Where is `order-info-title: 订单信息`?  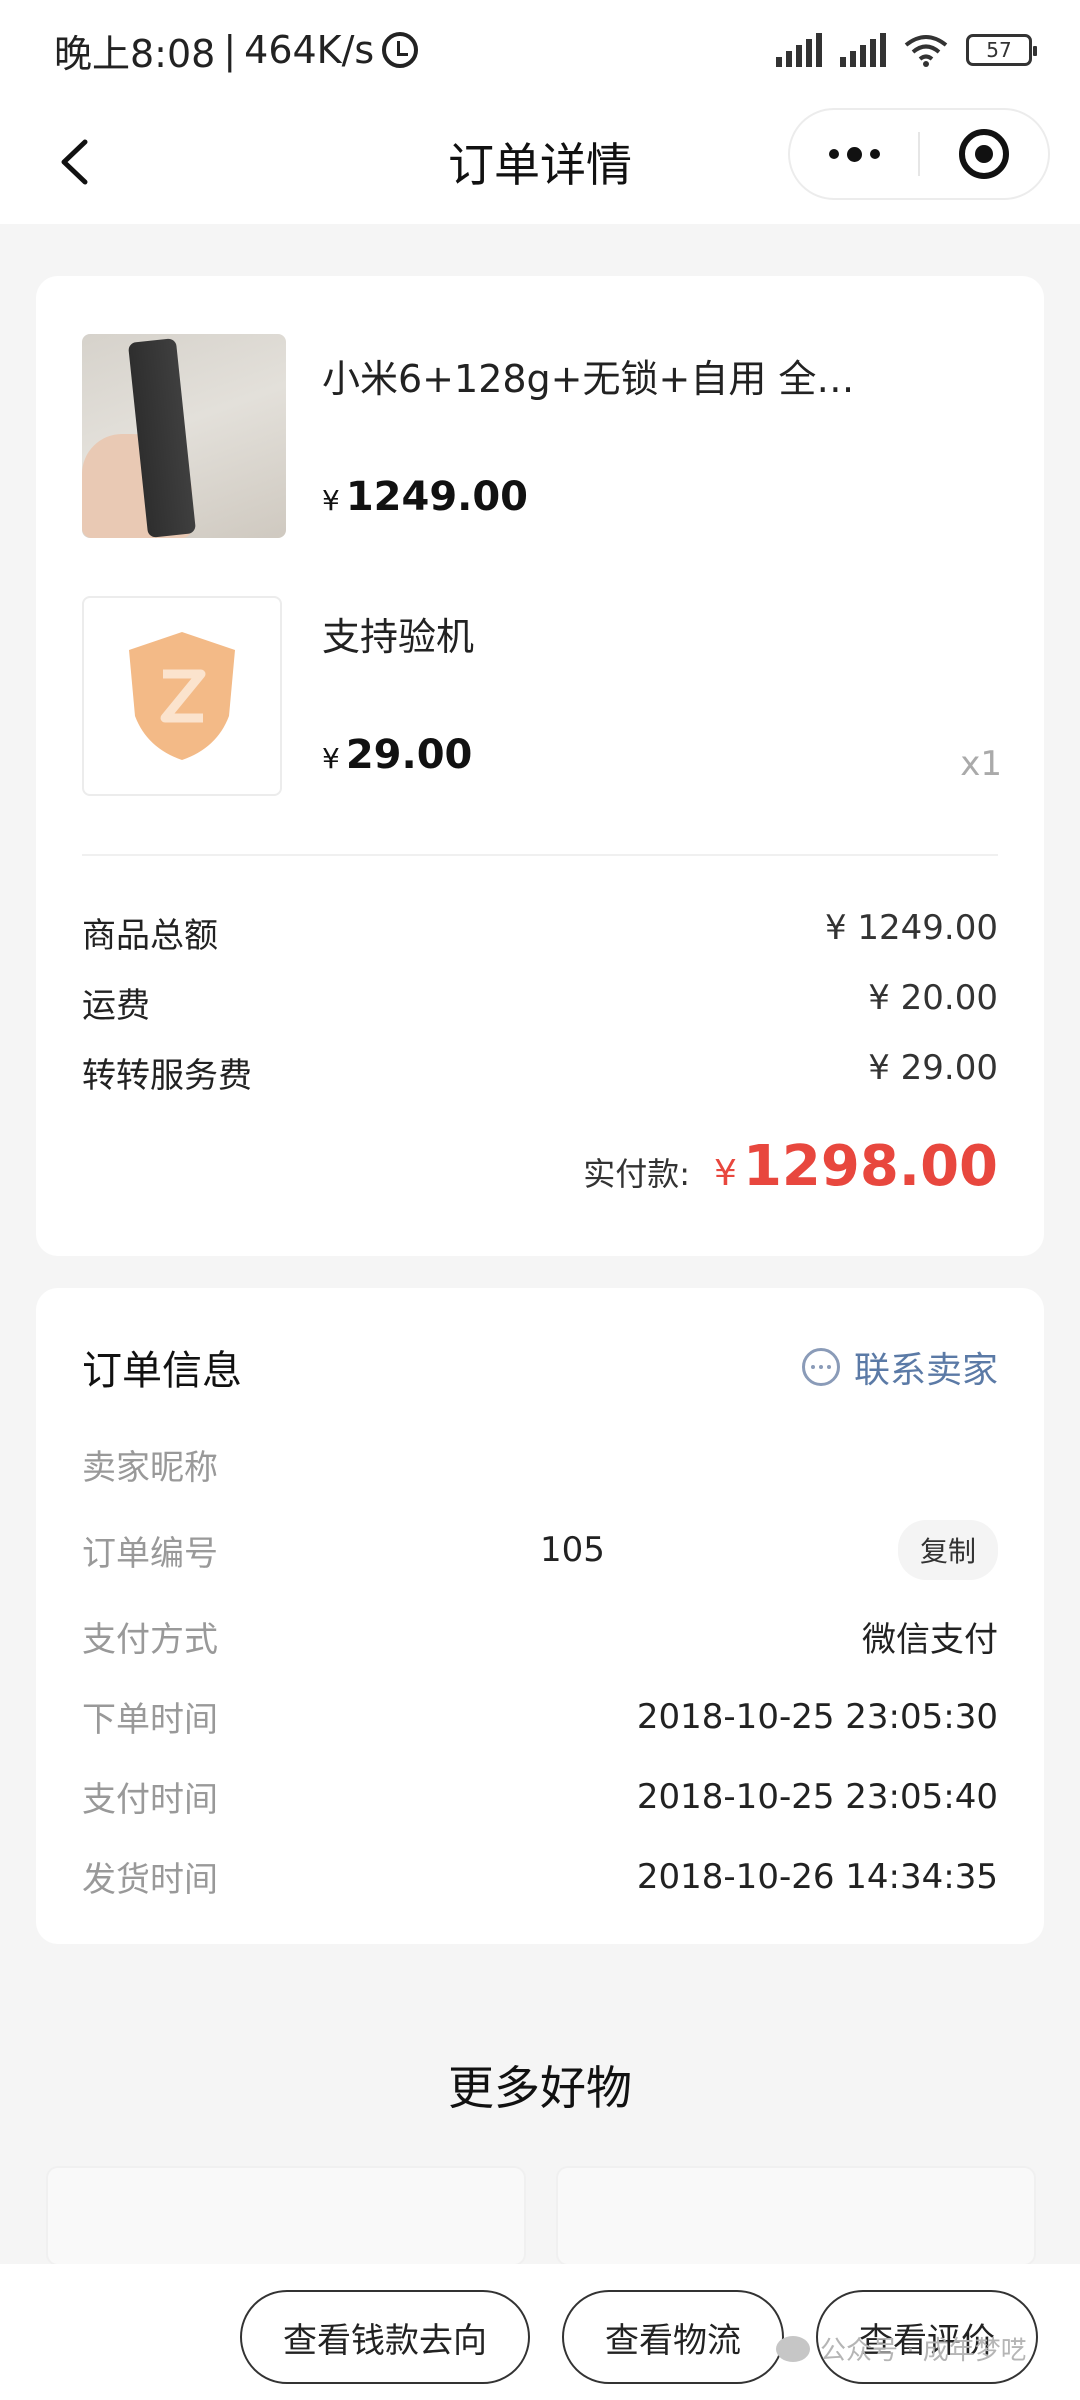
order-info-title: 订单信息 is located at coordinates (162, 1371).